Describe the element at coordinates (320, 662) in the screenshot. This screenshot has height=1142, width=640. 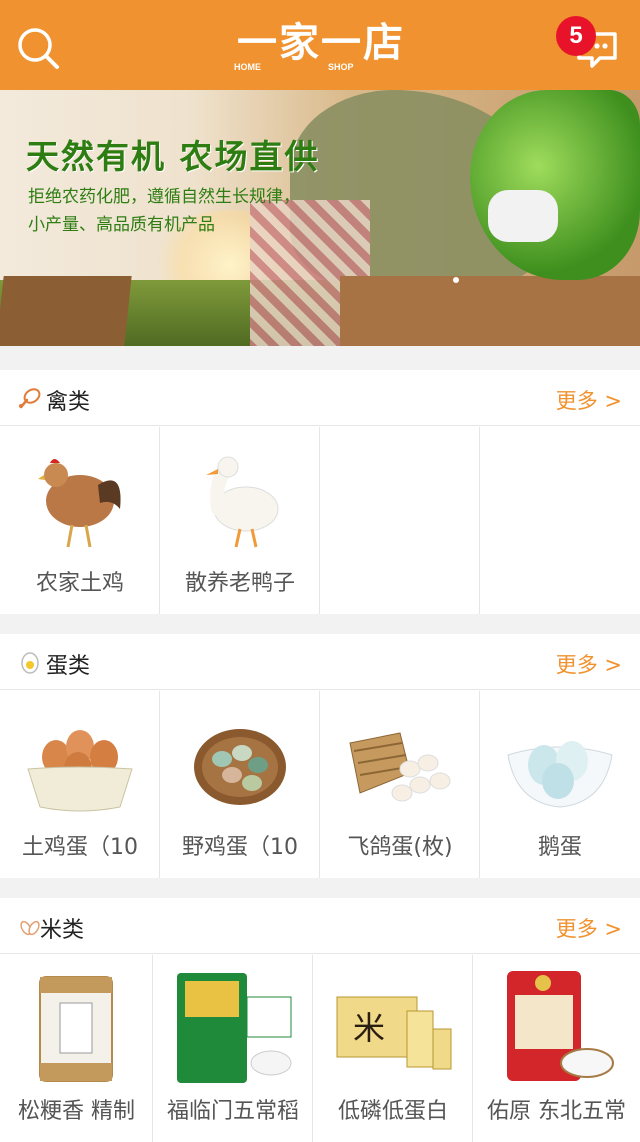
I see `section-header: 蛋类 更多 >` at that location.